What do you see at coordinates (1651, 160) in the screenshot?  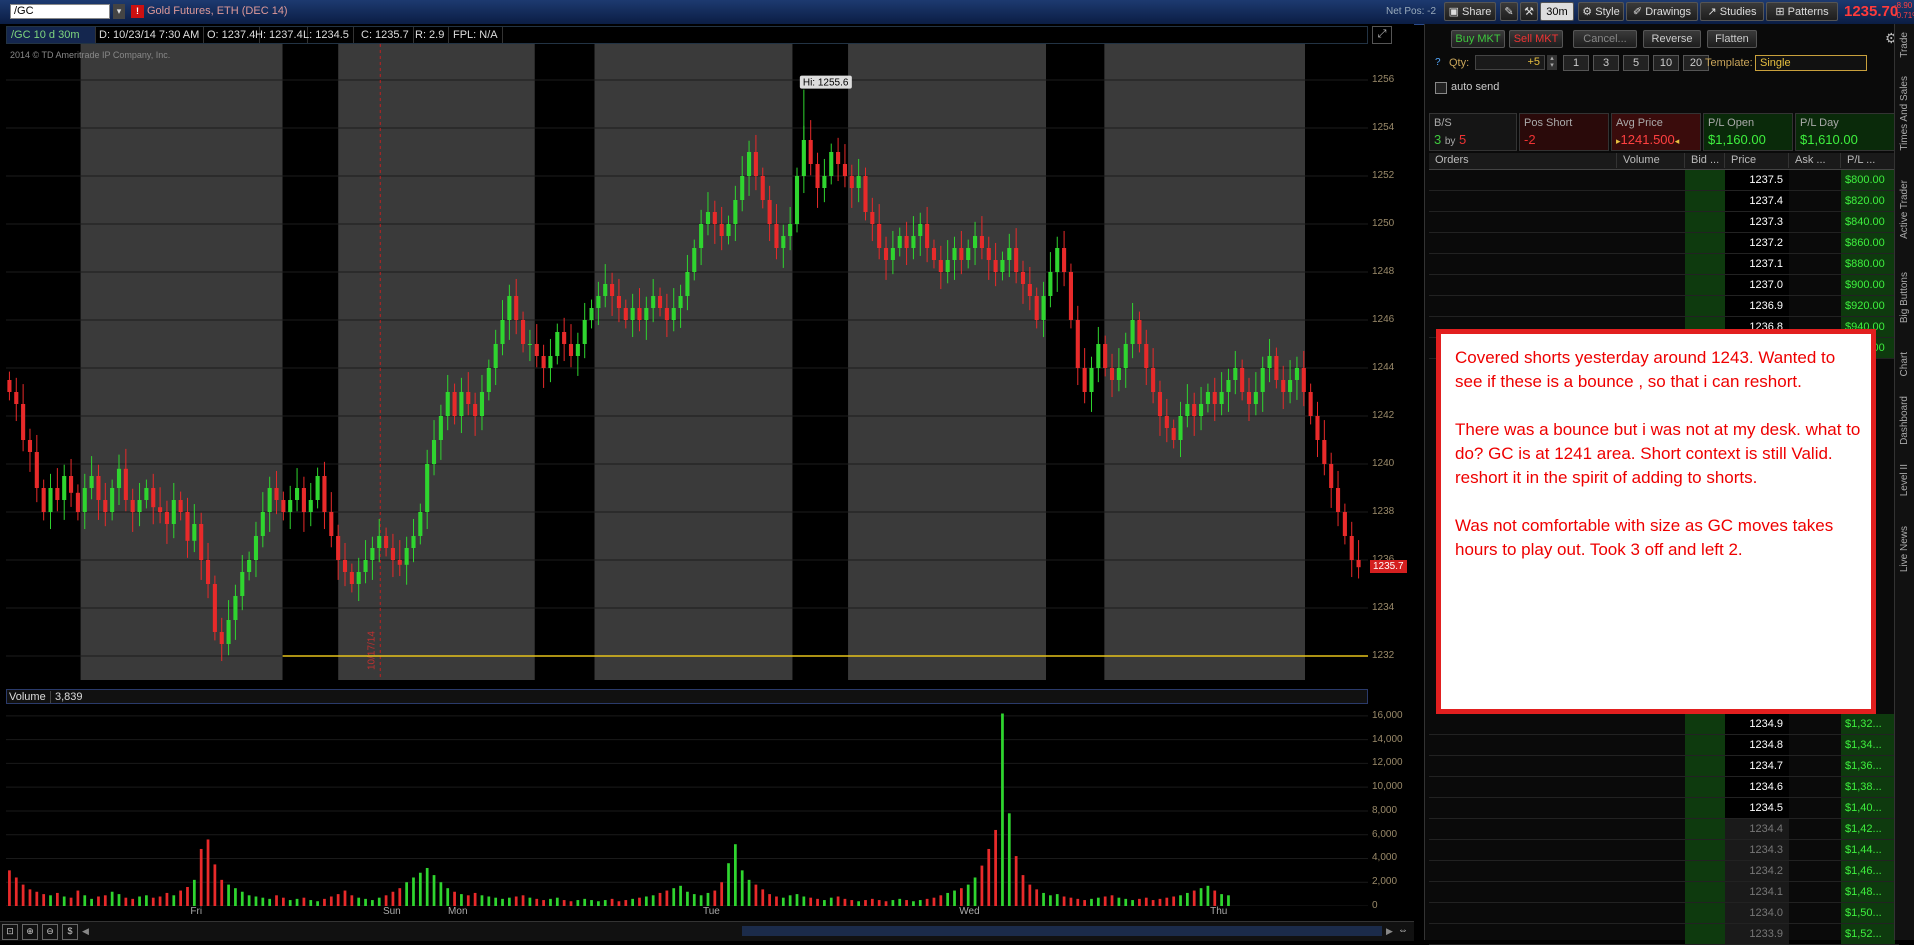 I see `ladder-column-header: Volume` at bounding box center [1651, 160].